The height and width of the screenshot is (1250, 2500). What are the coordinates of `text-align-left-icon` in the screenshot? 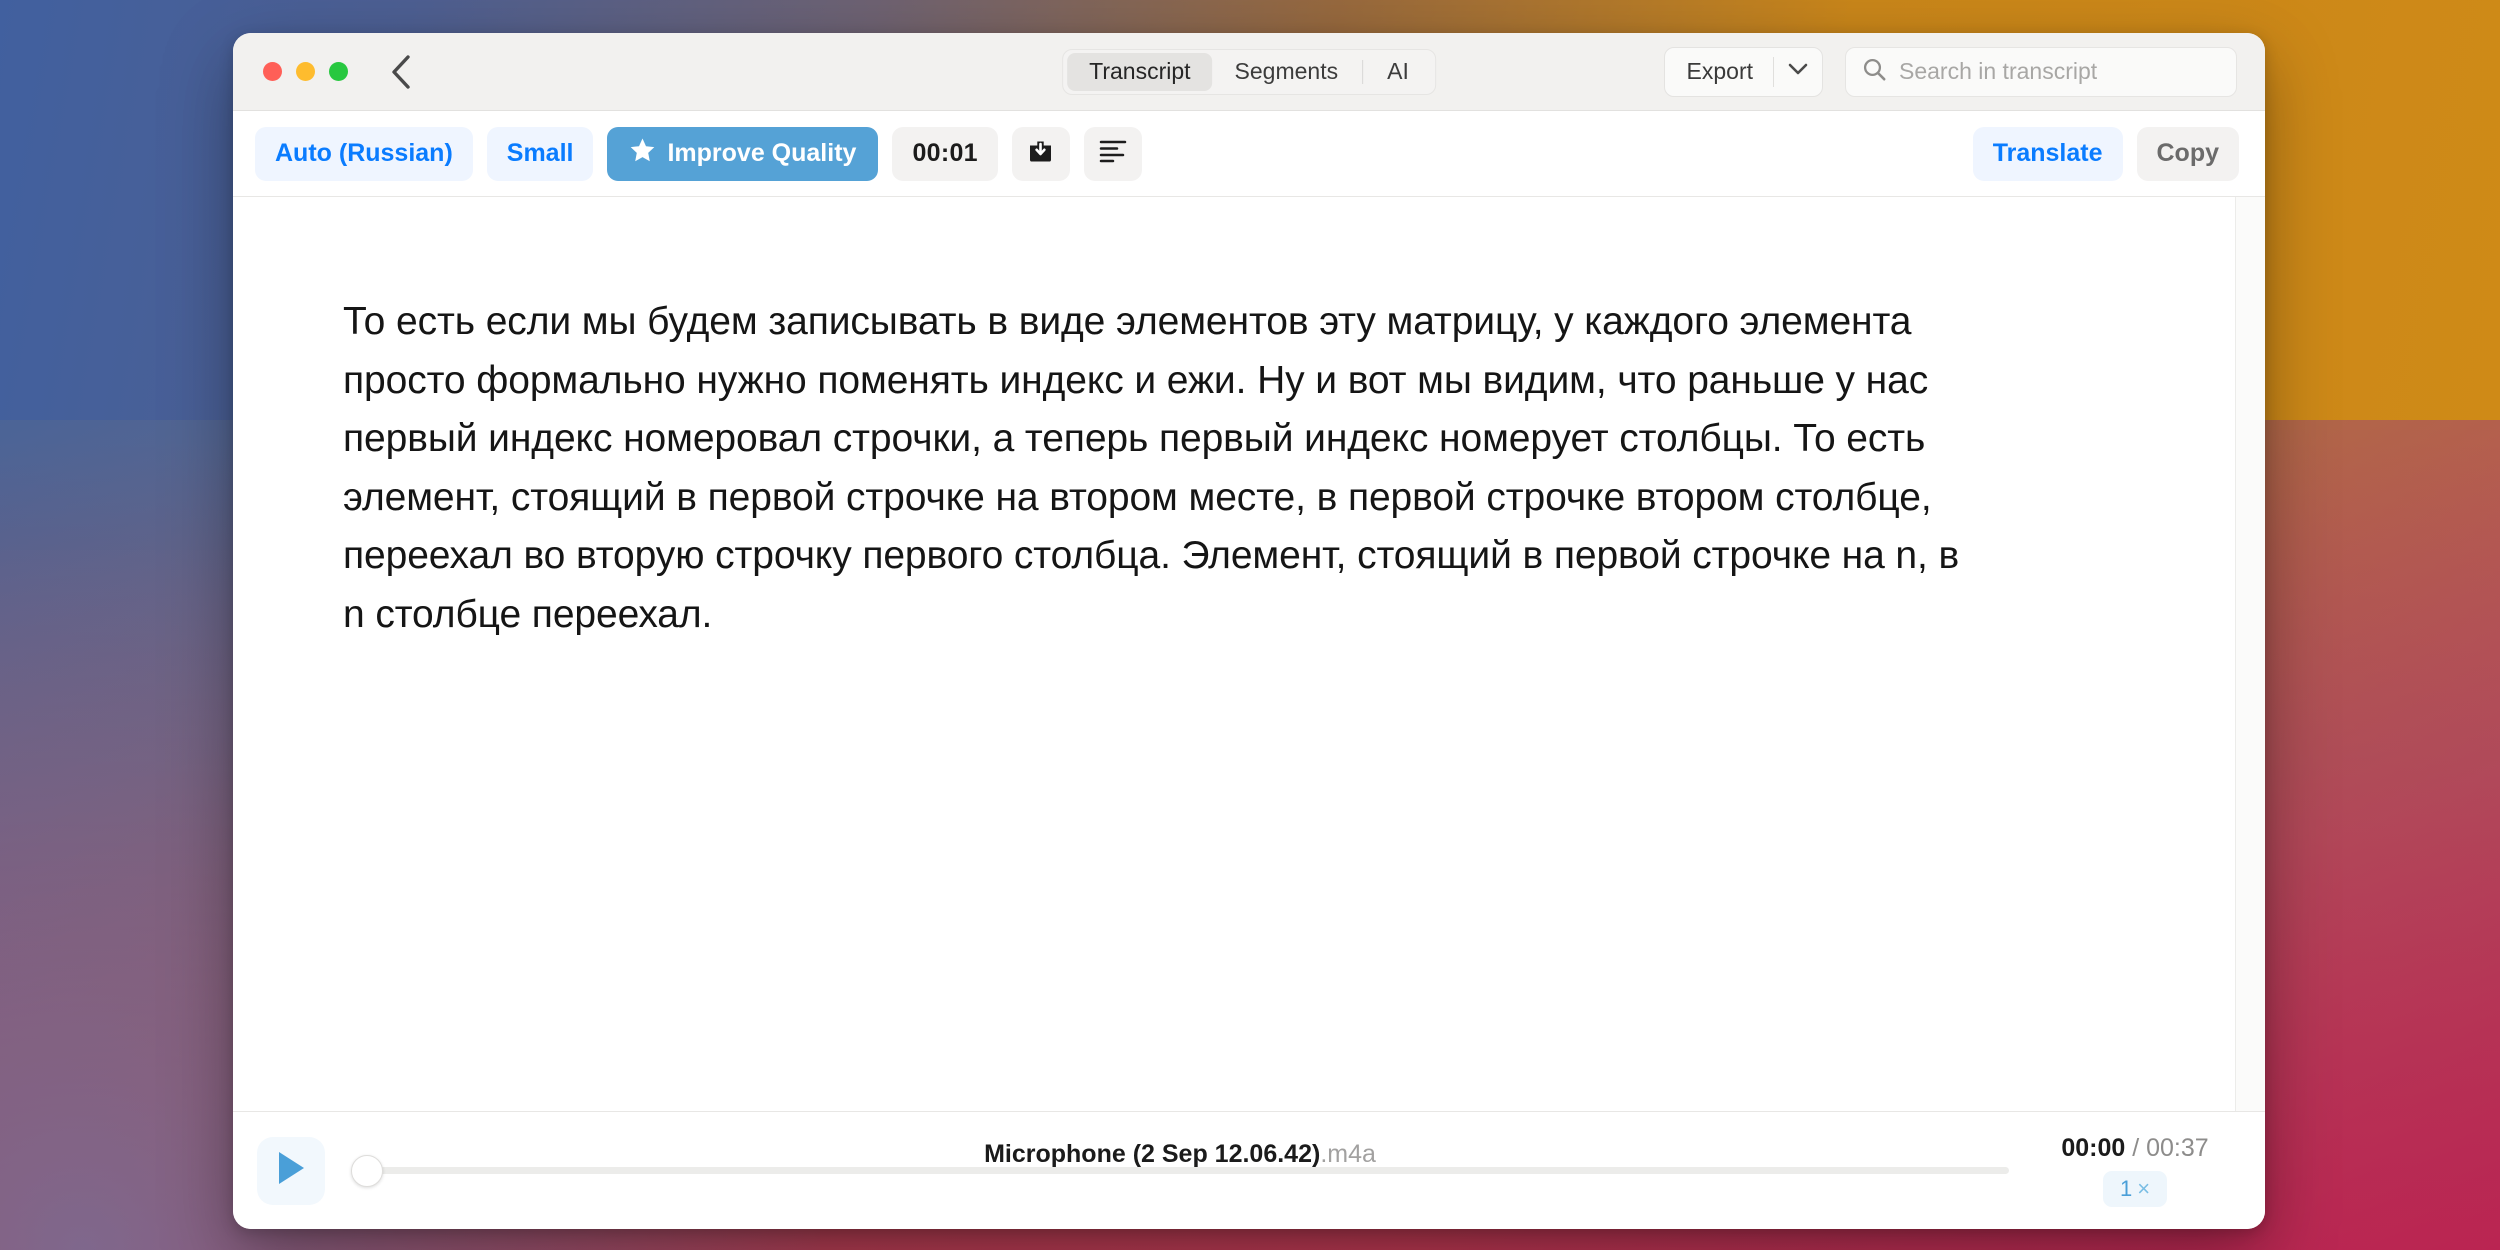 It's located at (1113, 153).